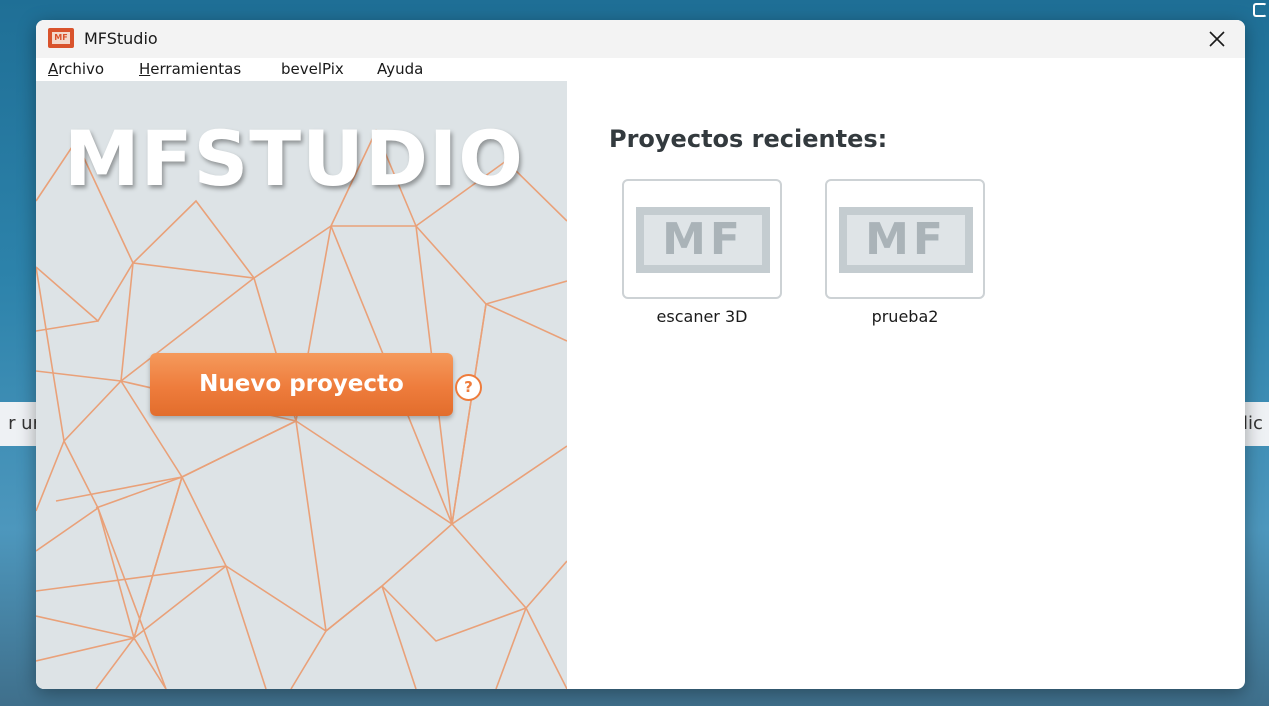  What do you see at coordinates (702, 316) in the screenshot?
I see `project-name: escaner 3D` at bounding box center [702, 316].